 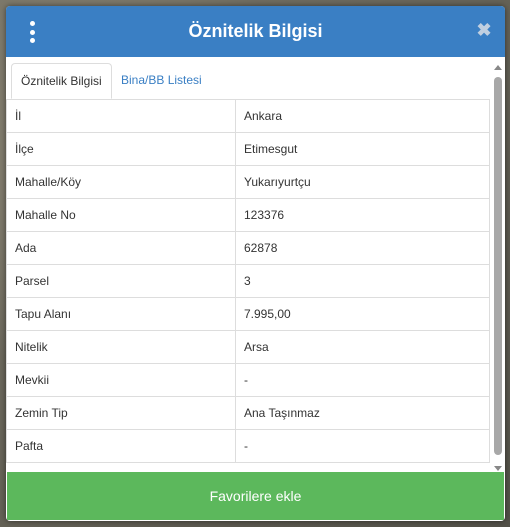 I want to click on table-row: Nitelik Arsa, so click(x=248, y=347).